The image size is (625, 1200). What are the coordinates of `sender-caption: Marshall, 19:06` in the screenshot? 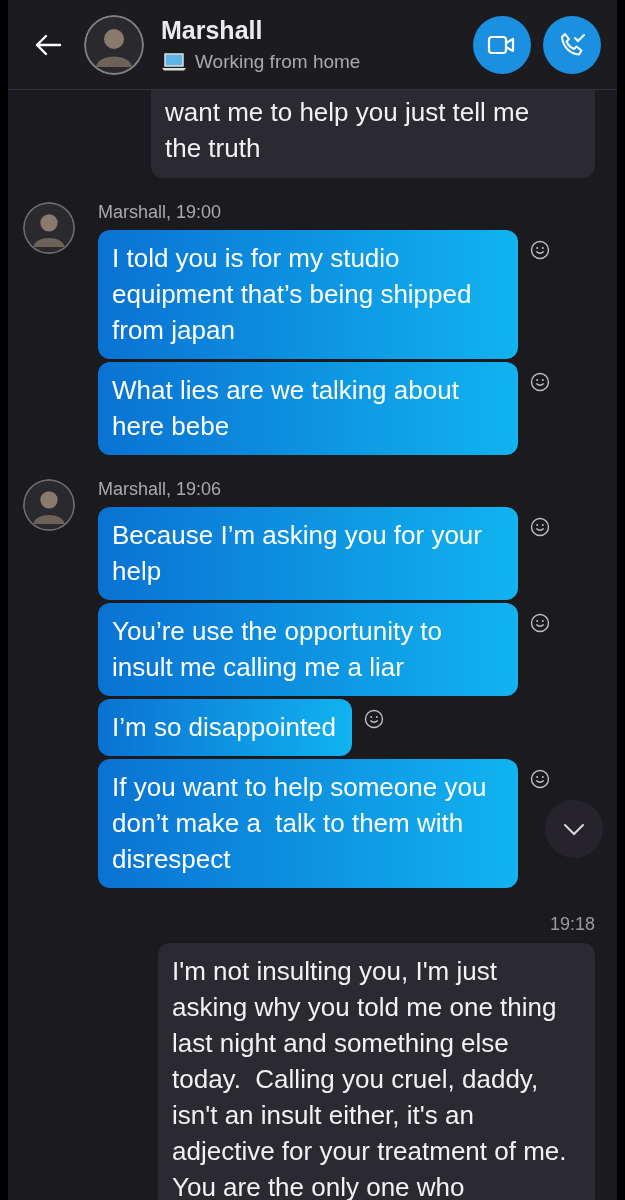 It's located at (160, 489).